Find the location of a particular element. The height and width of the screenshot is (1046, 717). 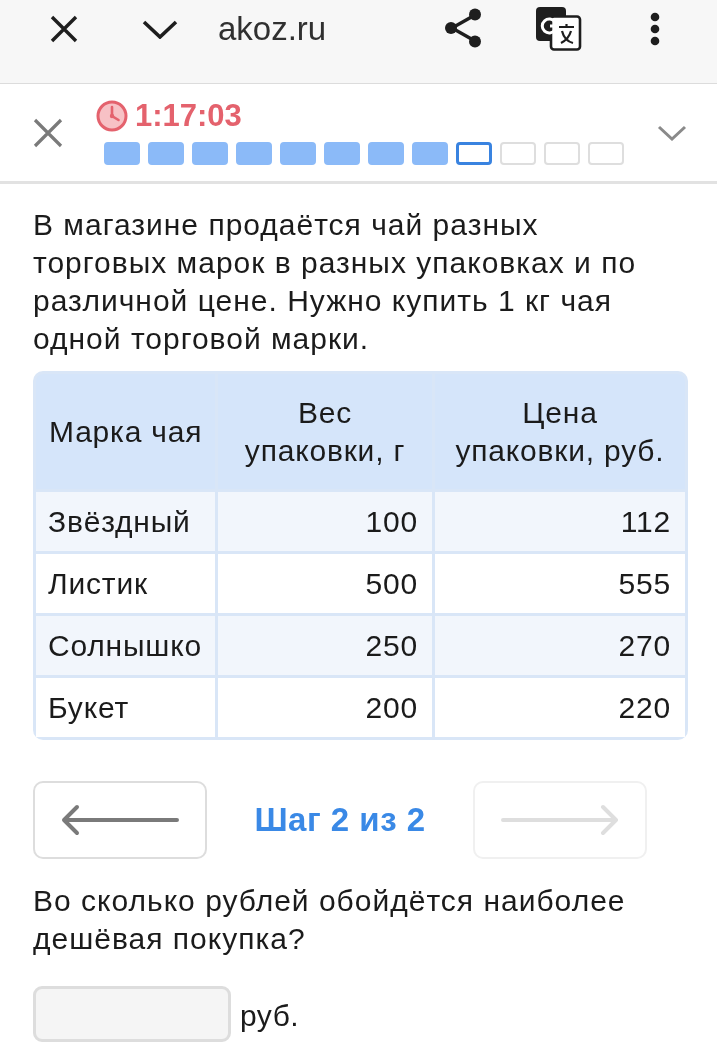

column-header: Марка чая is located at coordinates (125, 431).